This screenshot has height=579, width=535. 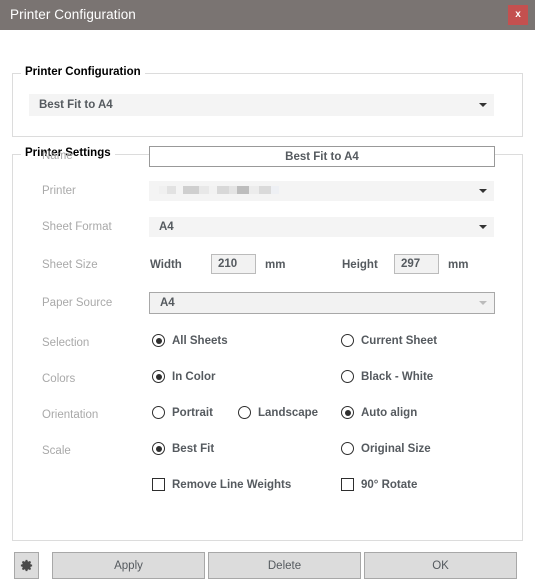 I want to click on radio-best-fit-label: Best Fit, so click(x=193, y=448).